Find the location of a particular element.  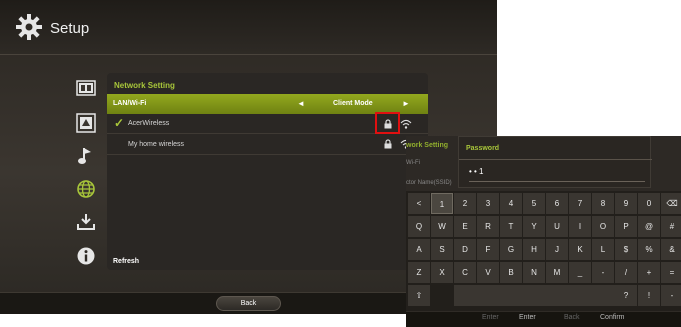

download-icon is located at coordinates (86, 222).